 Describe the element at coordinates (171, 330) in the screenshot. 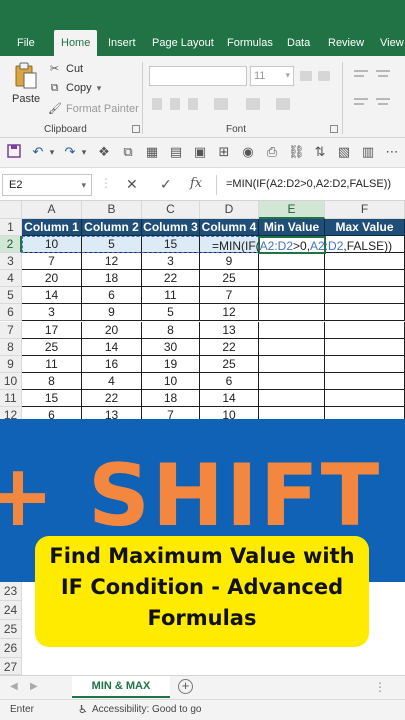

I see `cell-c7: 8` at that location.